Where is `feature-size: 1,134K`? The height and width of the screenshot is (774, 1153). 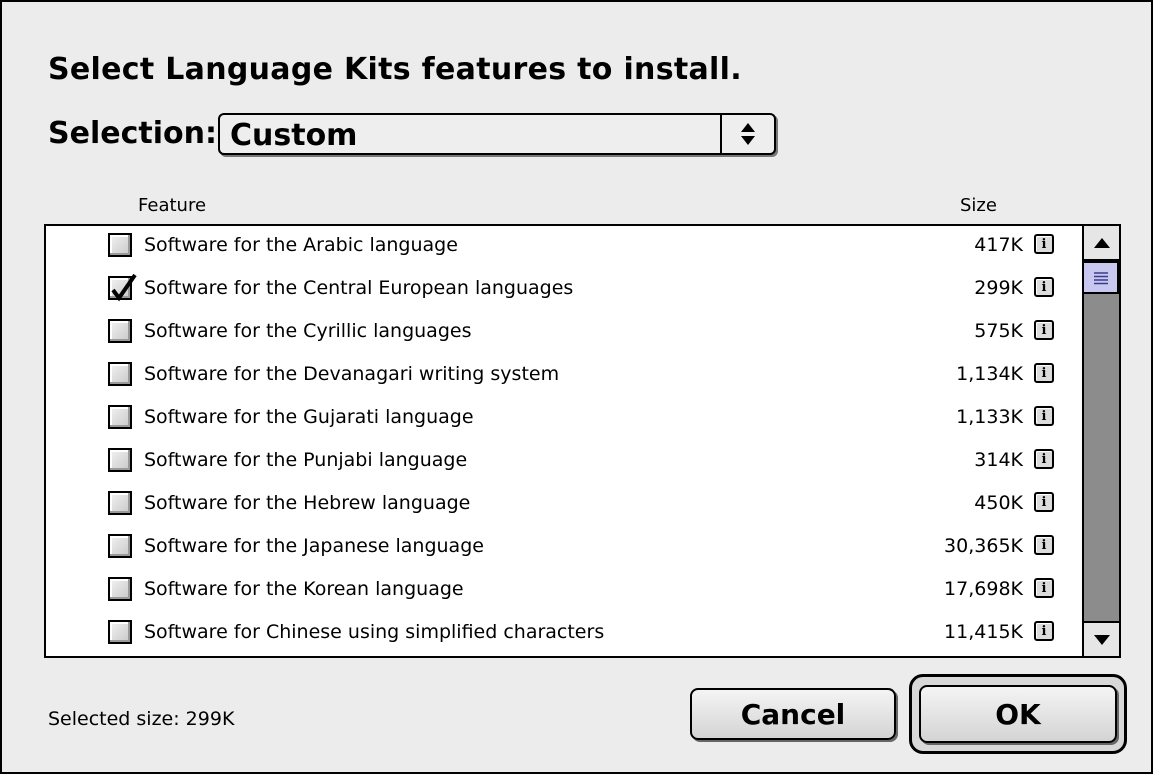
feature-size: 1,134K is located at coordinates (989, 374).